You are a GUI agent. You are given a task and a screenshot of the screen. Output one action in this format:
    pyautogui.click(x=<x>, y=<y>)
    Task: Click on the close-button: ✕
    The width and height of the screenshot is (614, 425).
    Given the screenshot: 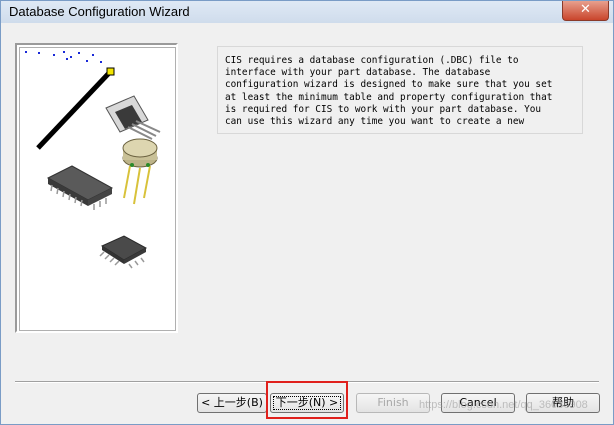 What is the action you would take?
    pyautogui.click(x=585, y=11)
    